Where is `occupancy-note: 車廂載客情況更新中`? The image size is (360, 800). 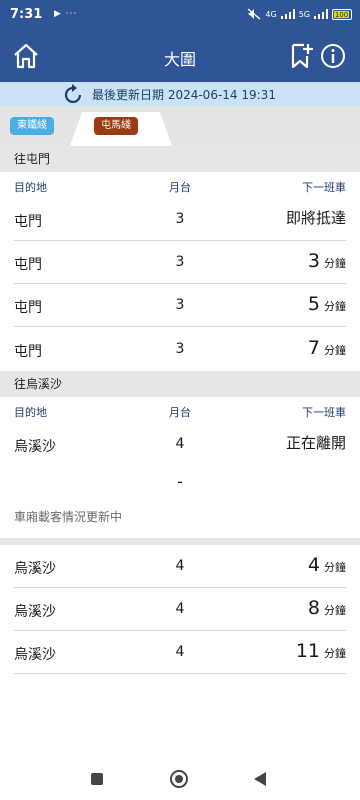 occupancy-note: 車廂載客情況更新中 is located at coordinates (68, 517).